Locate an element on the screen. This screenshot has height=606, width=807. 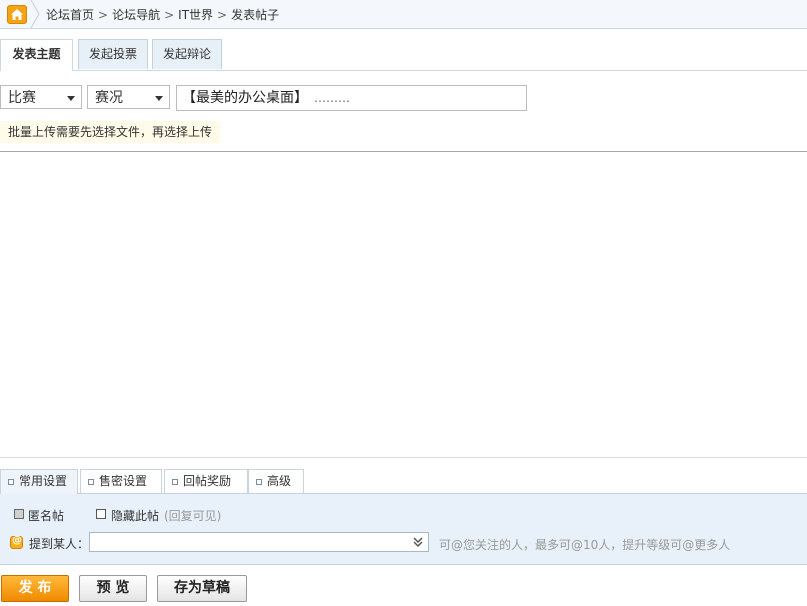
tab-new-topic: 发表主题 is located at coordinates (36, 55).